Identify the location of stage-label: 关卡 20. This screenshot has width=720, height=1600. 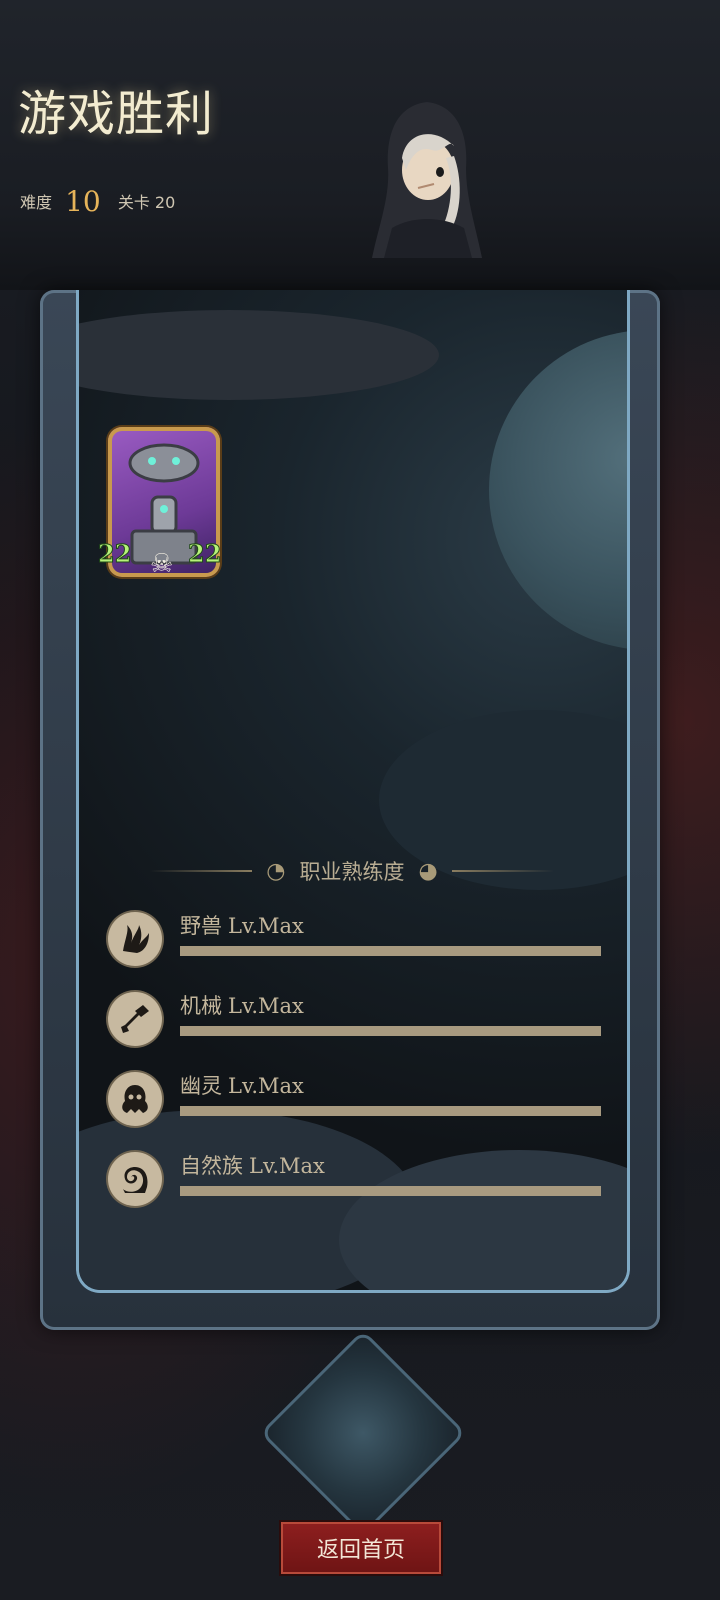
(146, 202).